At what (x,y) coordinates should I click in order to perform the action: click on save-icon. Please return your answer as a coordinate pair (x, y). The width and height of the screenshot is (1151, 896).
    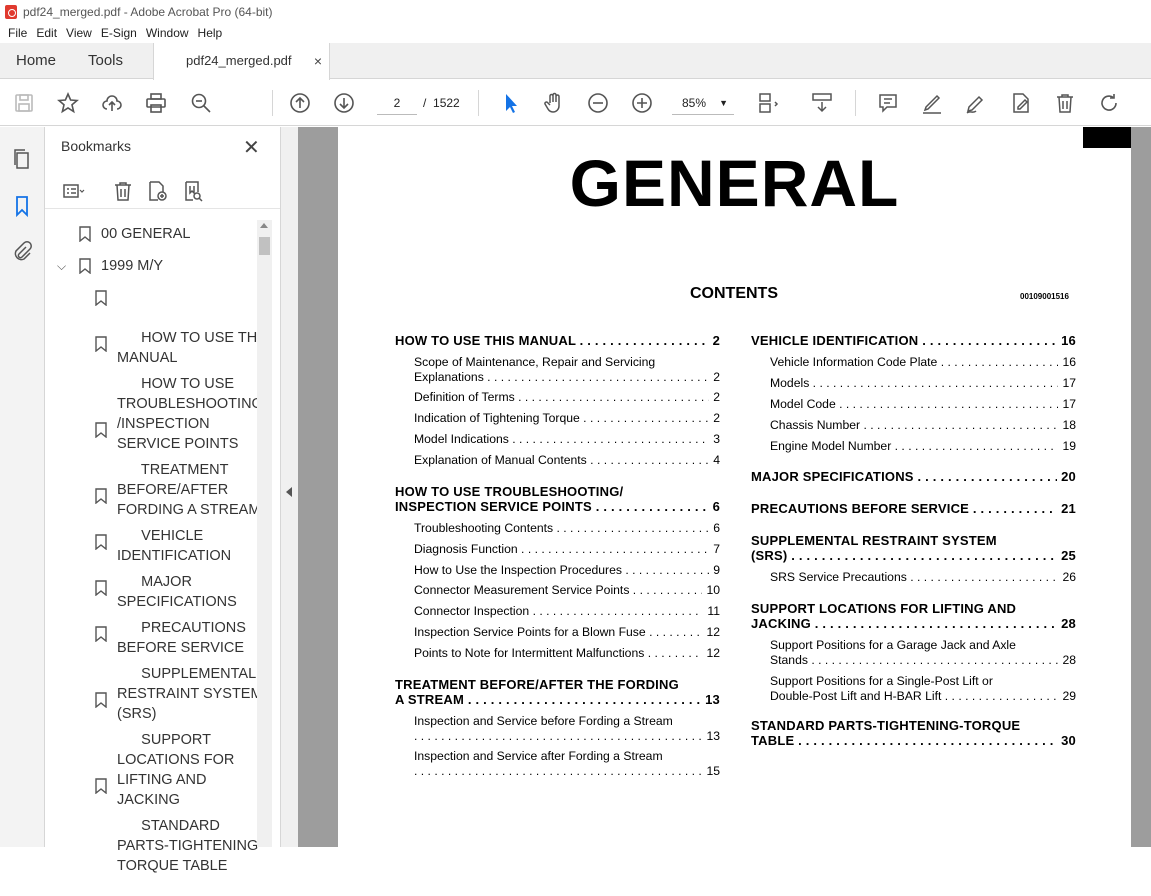
    Looking at the image, I should click on (24, 103).